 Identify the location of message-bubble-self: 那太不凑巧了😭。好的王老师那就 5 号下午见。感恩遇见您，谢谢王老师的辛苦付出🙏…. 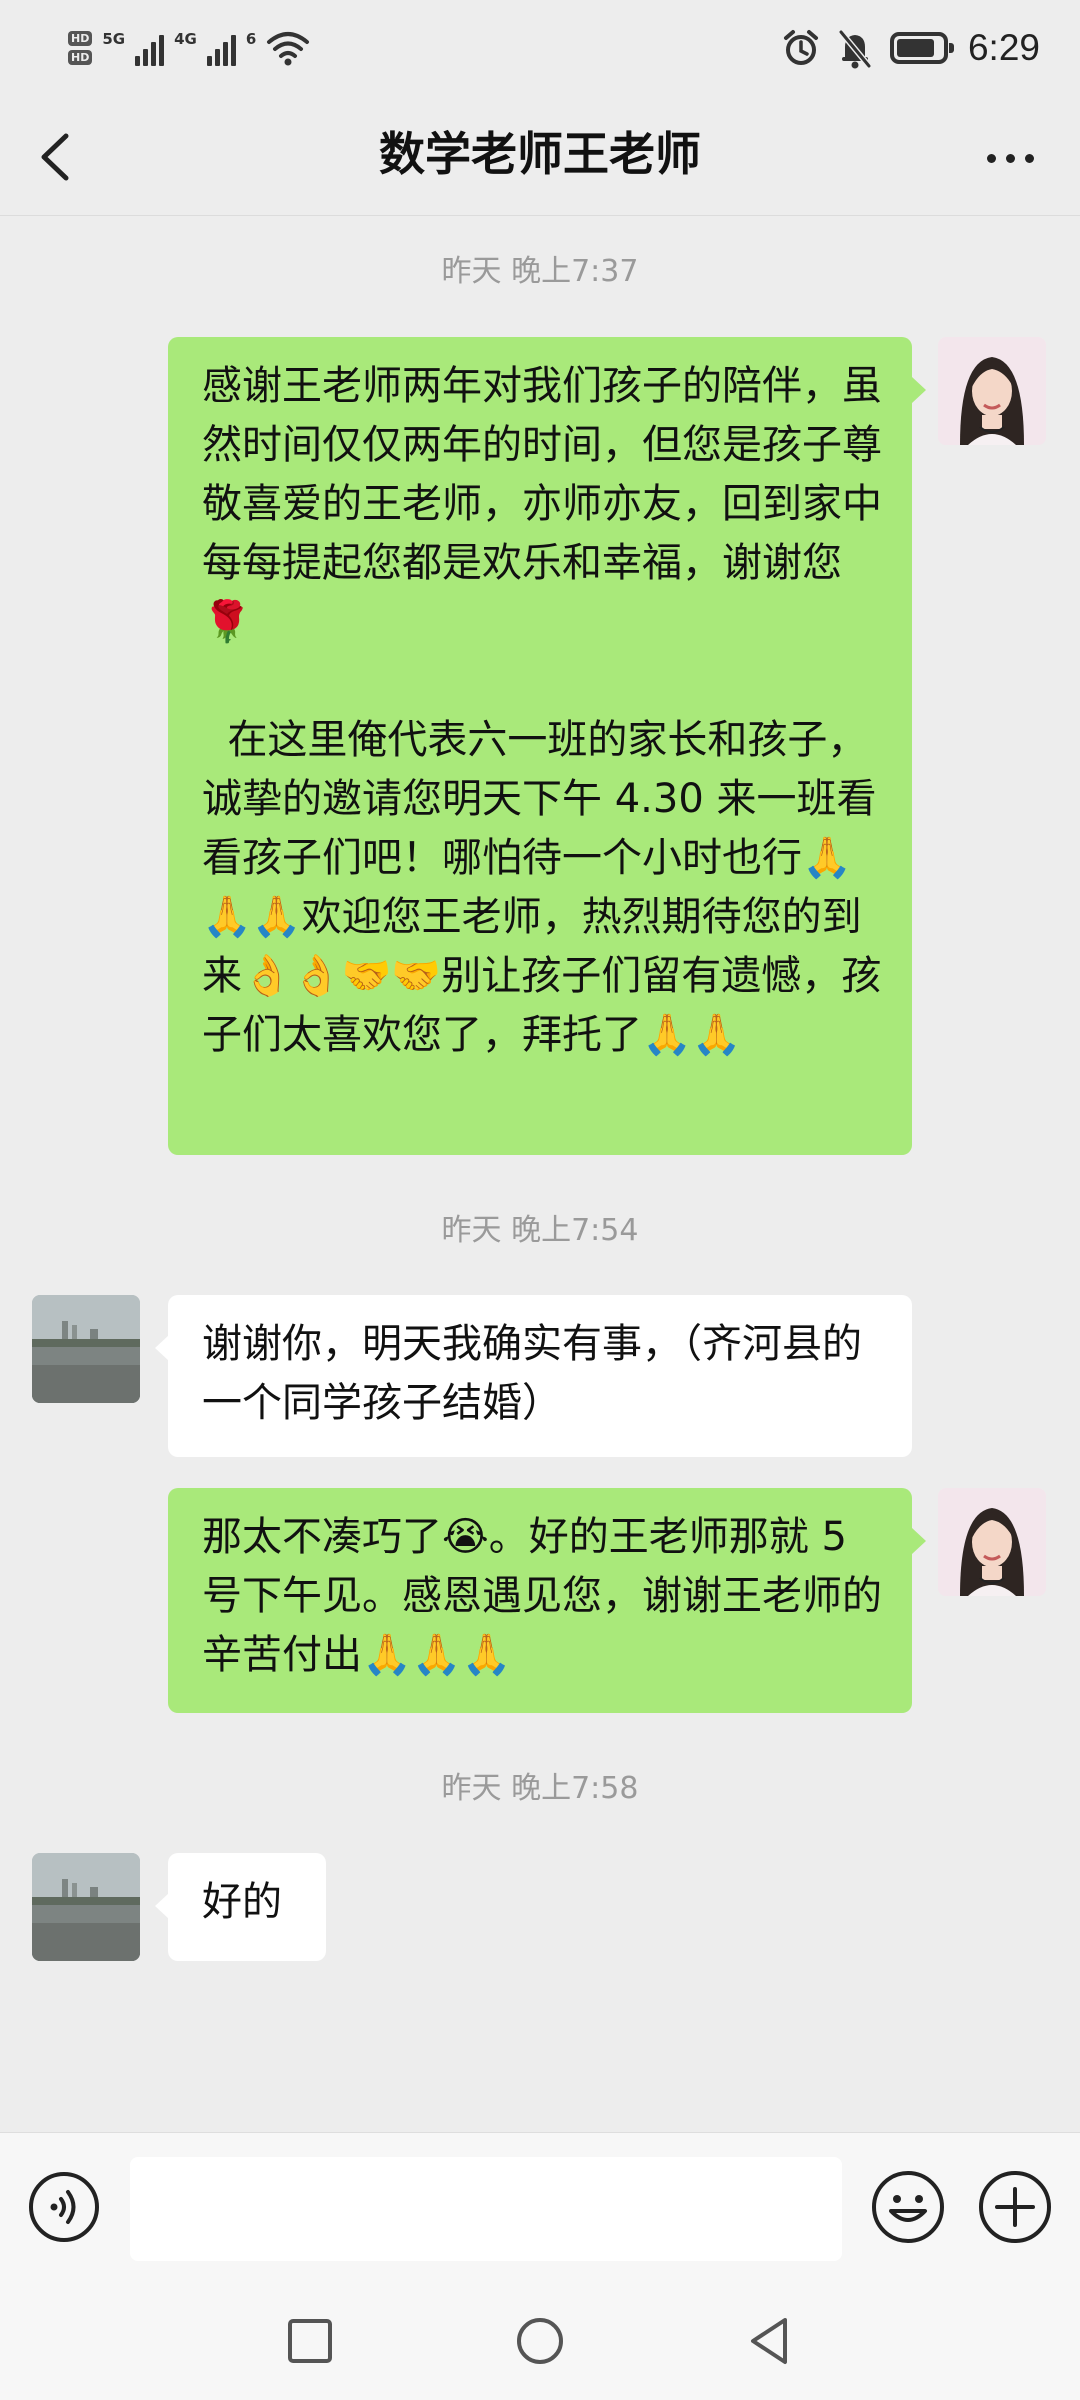
(540, 1600).